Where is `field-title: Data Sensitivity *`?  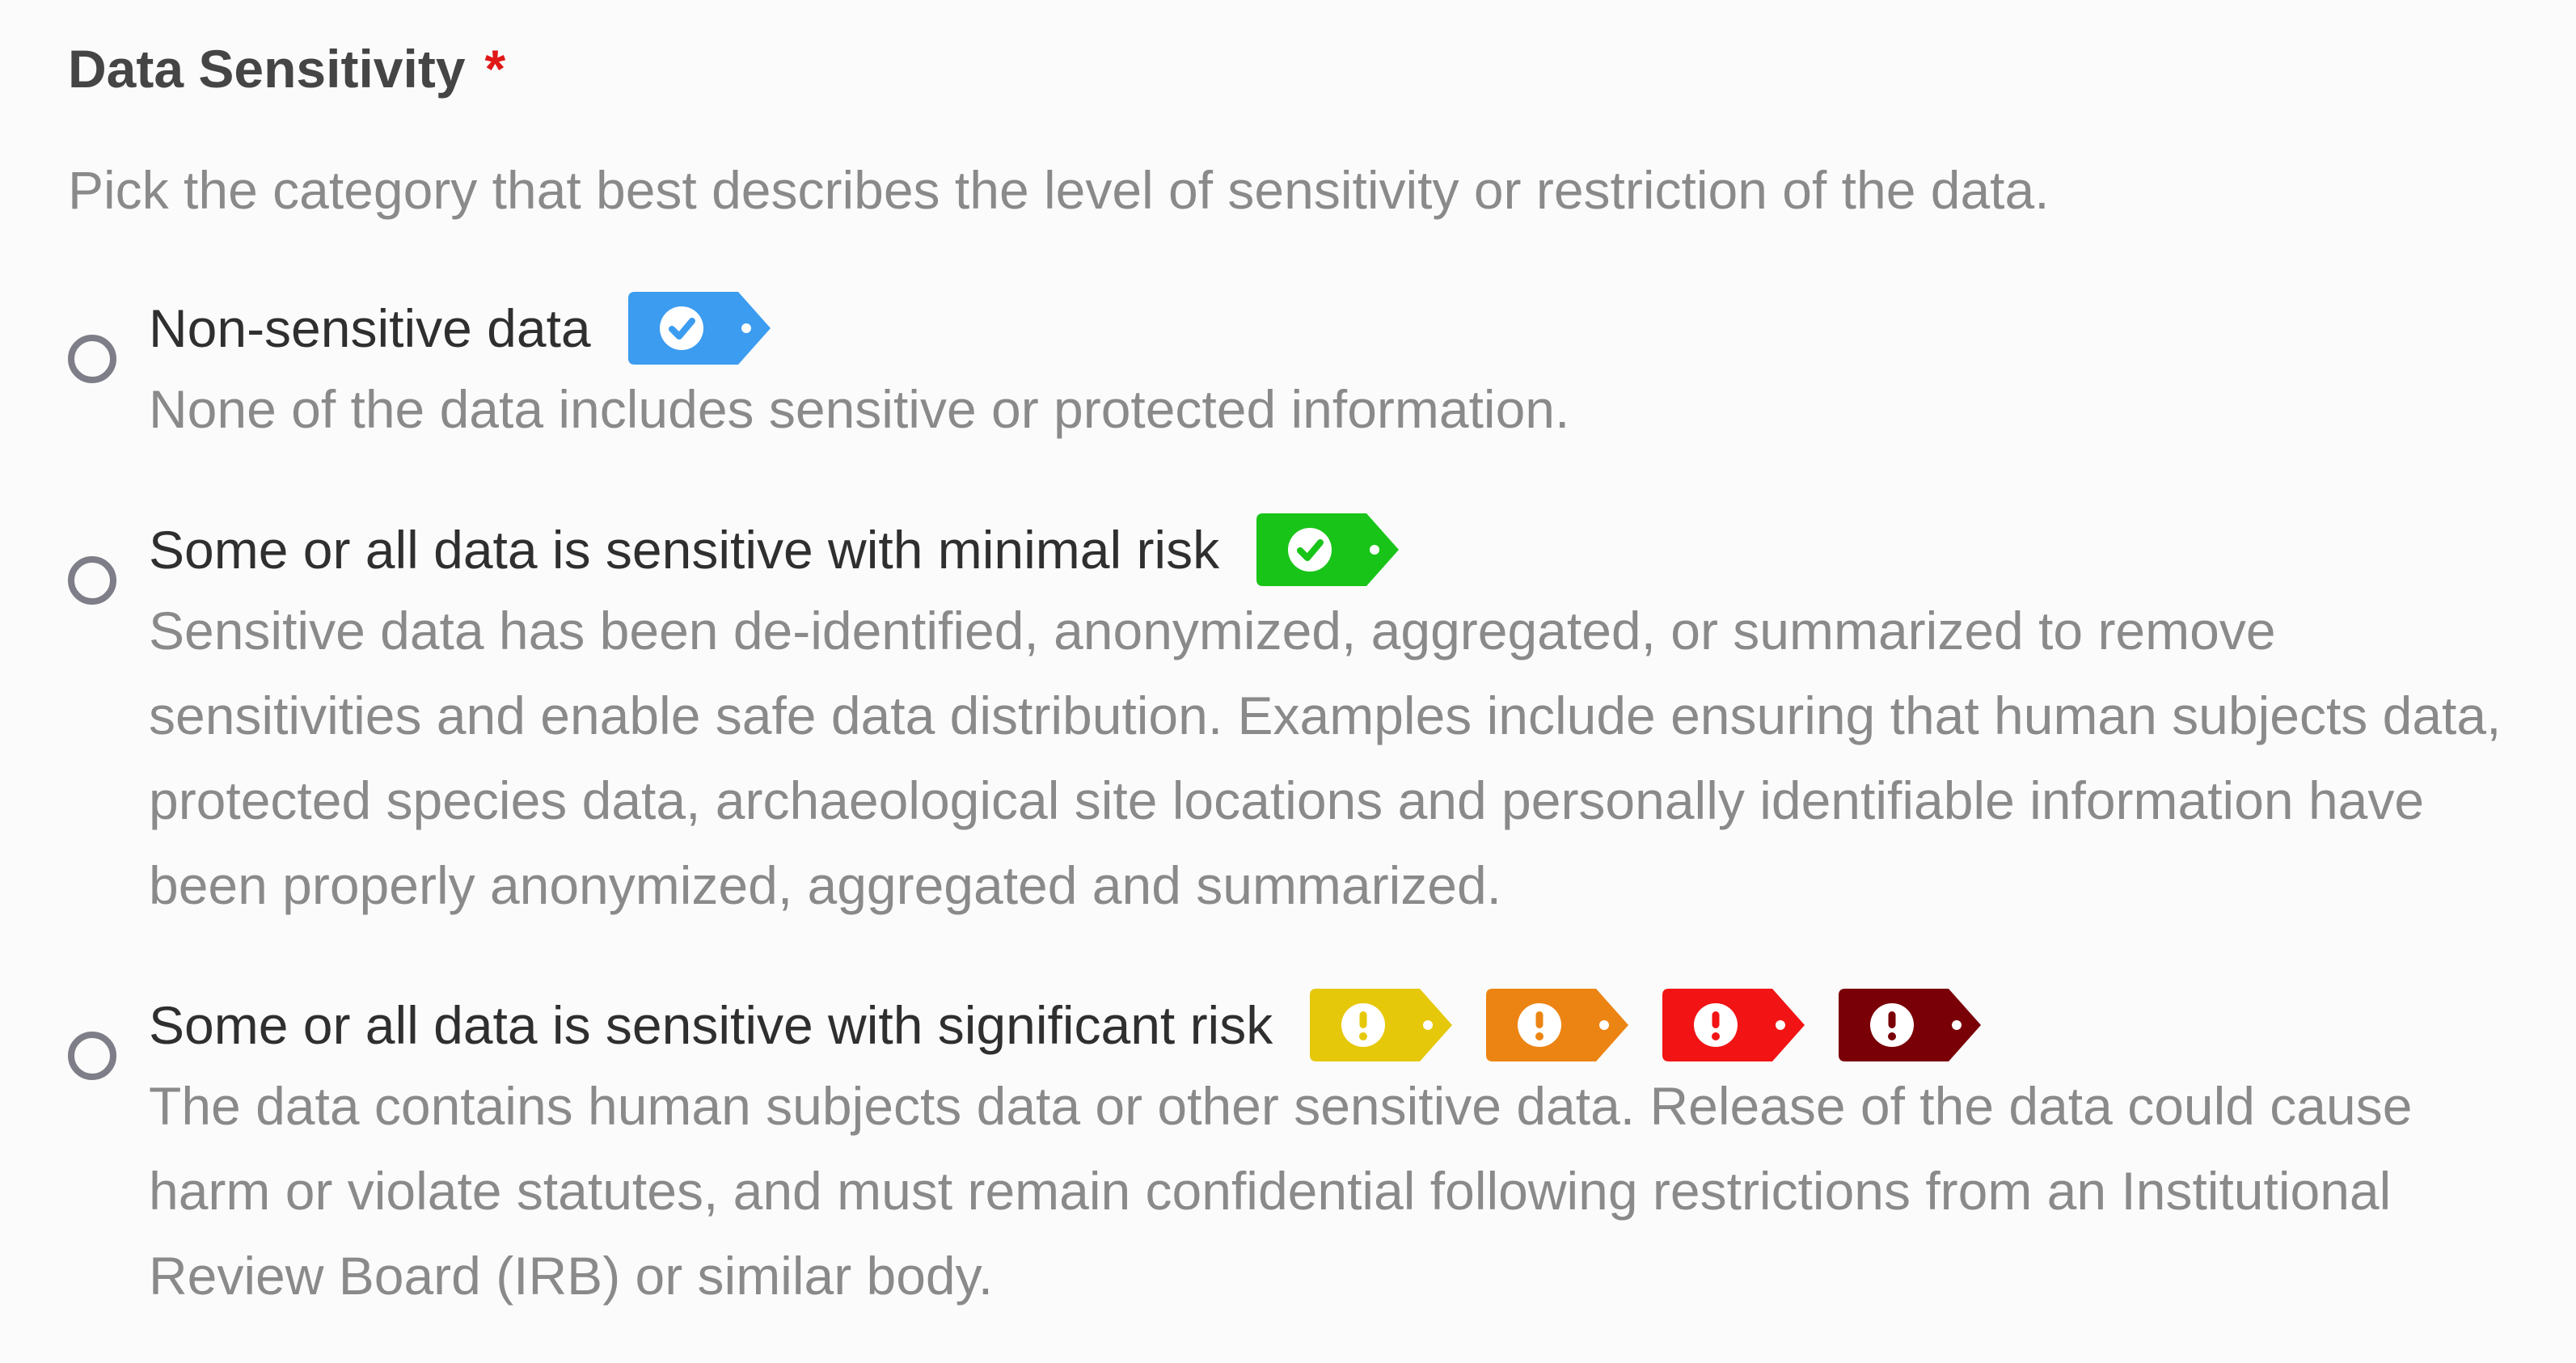 field-title: Data Sensitivity * is located at coordinates (286, 68).